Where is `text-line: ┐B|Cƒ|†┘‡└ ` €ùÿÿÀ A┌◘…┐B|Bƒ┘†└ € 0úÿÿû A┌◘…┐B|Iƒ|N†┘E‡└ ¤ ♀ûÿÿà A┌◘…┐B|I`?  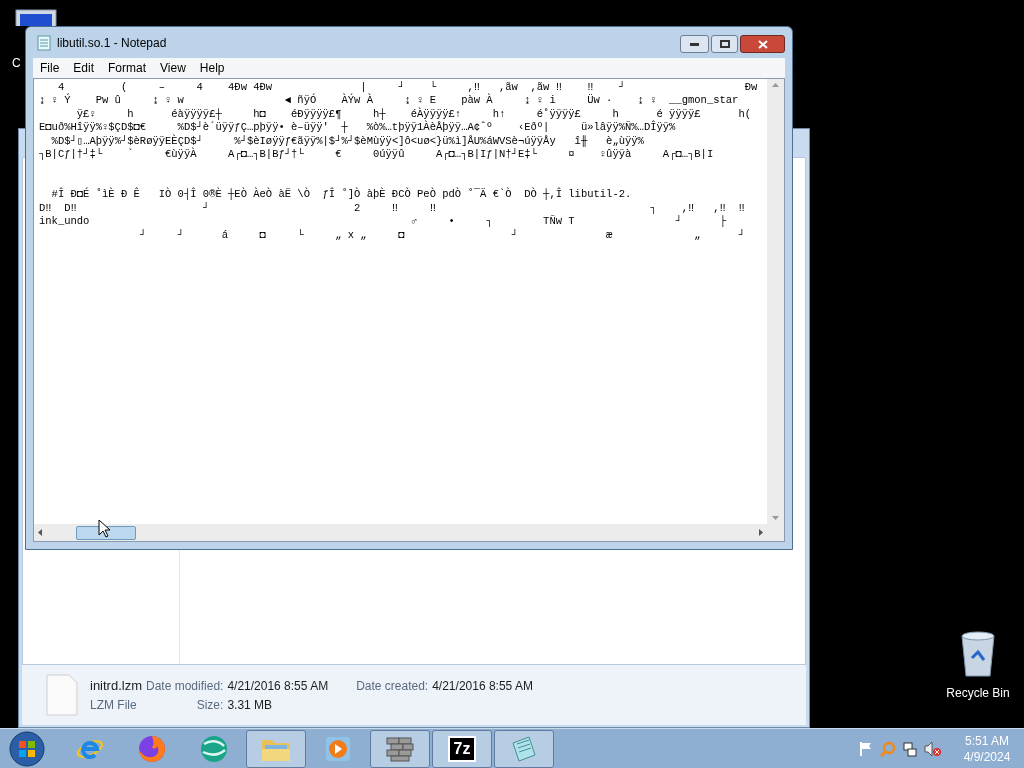
text-line: ┐B|Cƒ|†┘‡└ ` €ùÿÿÀ A┌◘…┐B|Bƒ┘†└ € 0úÿÿû A┌◘…┐B|Iƒ|N†┘E‡└ ¤ ♀ûÿÿà A┌◘…┐B|I is located at coordinates (377, 155).